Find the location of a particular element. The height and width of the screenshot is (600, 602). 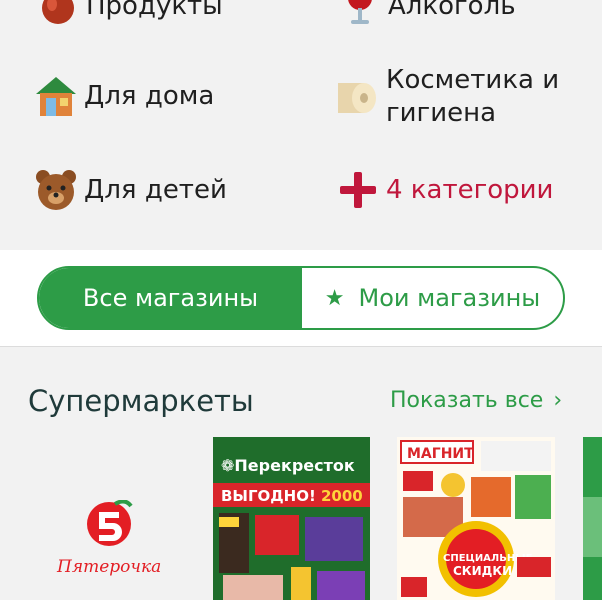

house-icon is located at coordinates (56, 96).